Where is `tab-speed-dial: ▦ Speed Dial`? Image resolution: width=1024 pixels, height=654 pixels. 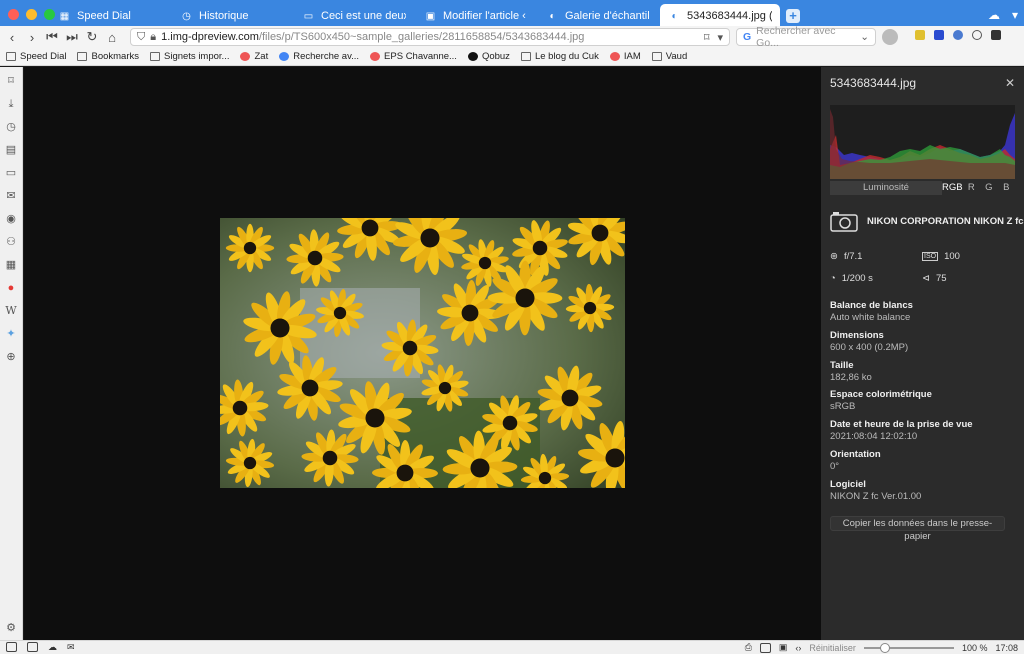
tab-speed-dial: ▦ Speed Dial is located at coordinates (110, 16).